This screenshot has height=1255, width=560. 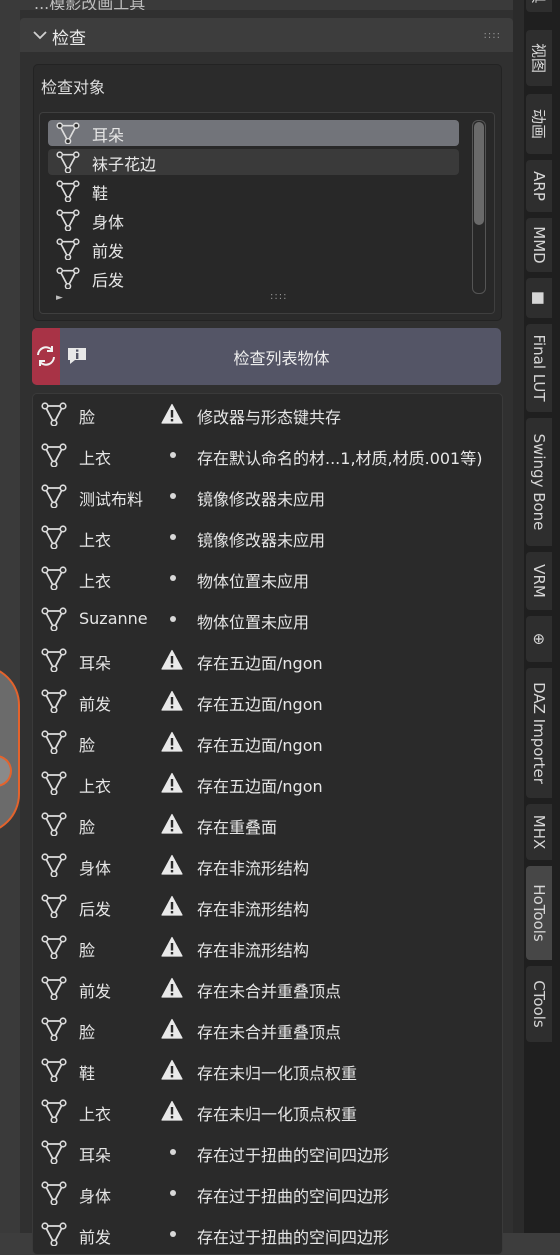 What do you see at coordinates (260, 786) in the screenshot?
I see `result-message: 存在五边面/ngon` at bounding box center [260, 786].